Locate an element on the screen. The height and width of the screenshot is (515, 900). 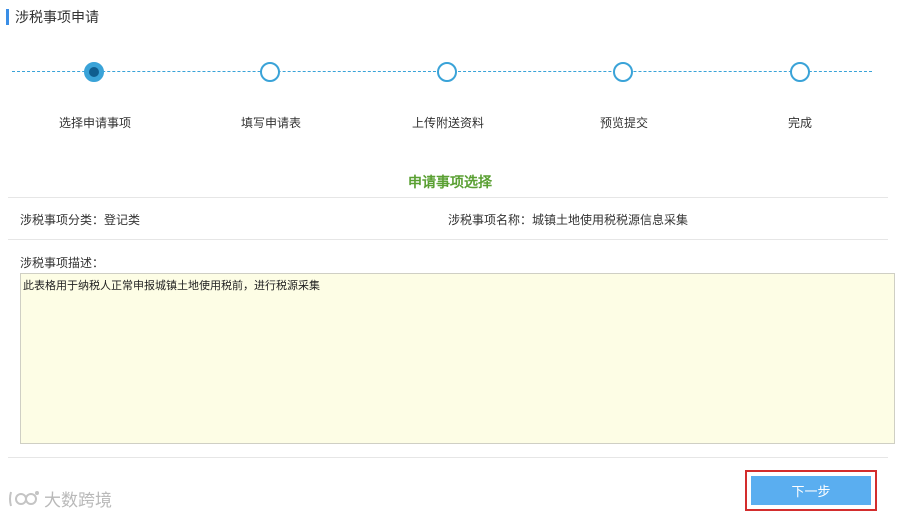
step-1-label: 选择申请事项 is located at coordinates (94, 123).